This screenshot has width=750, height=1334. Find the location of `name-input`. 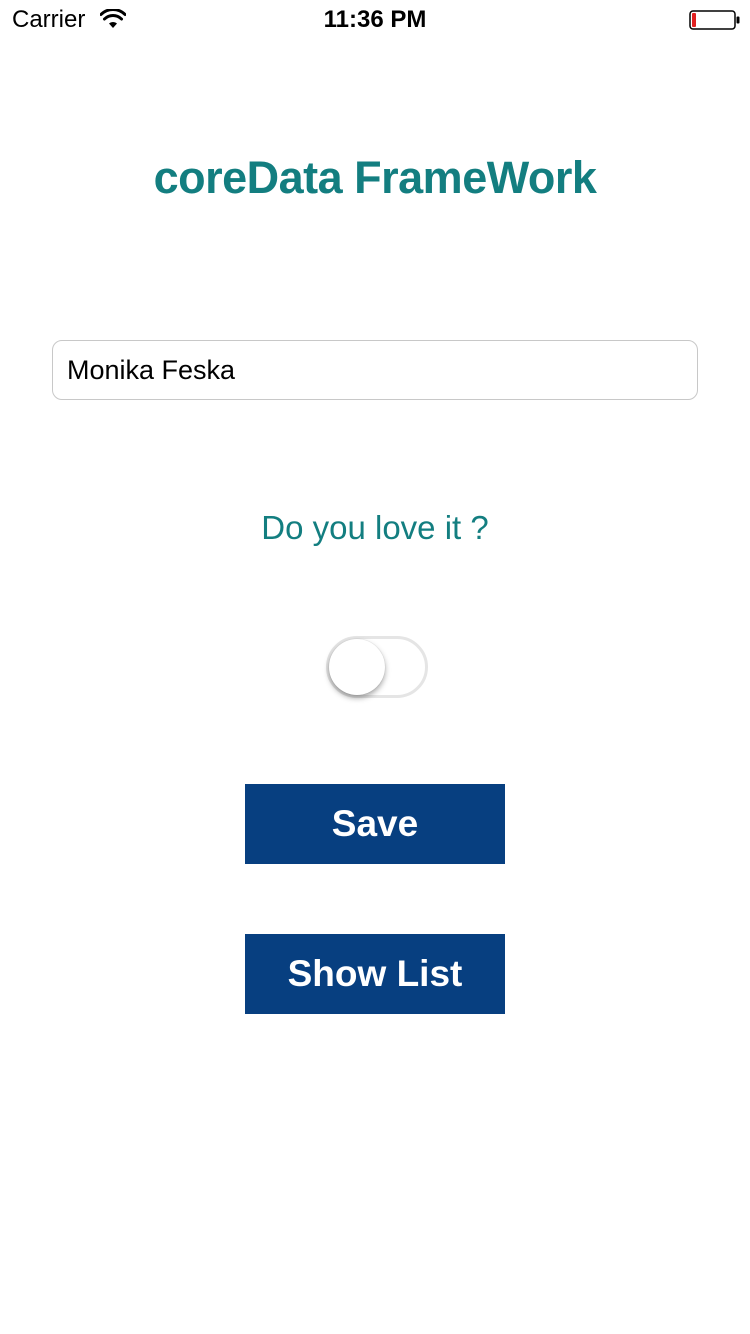

name-input is located at coordinates (375, 370).